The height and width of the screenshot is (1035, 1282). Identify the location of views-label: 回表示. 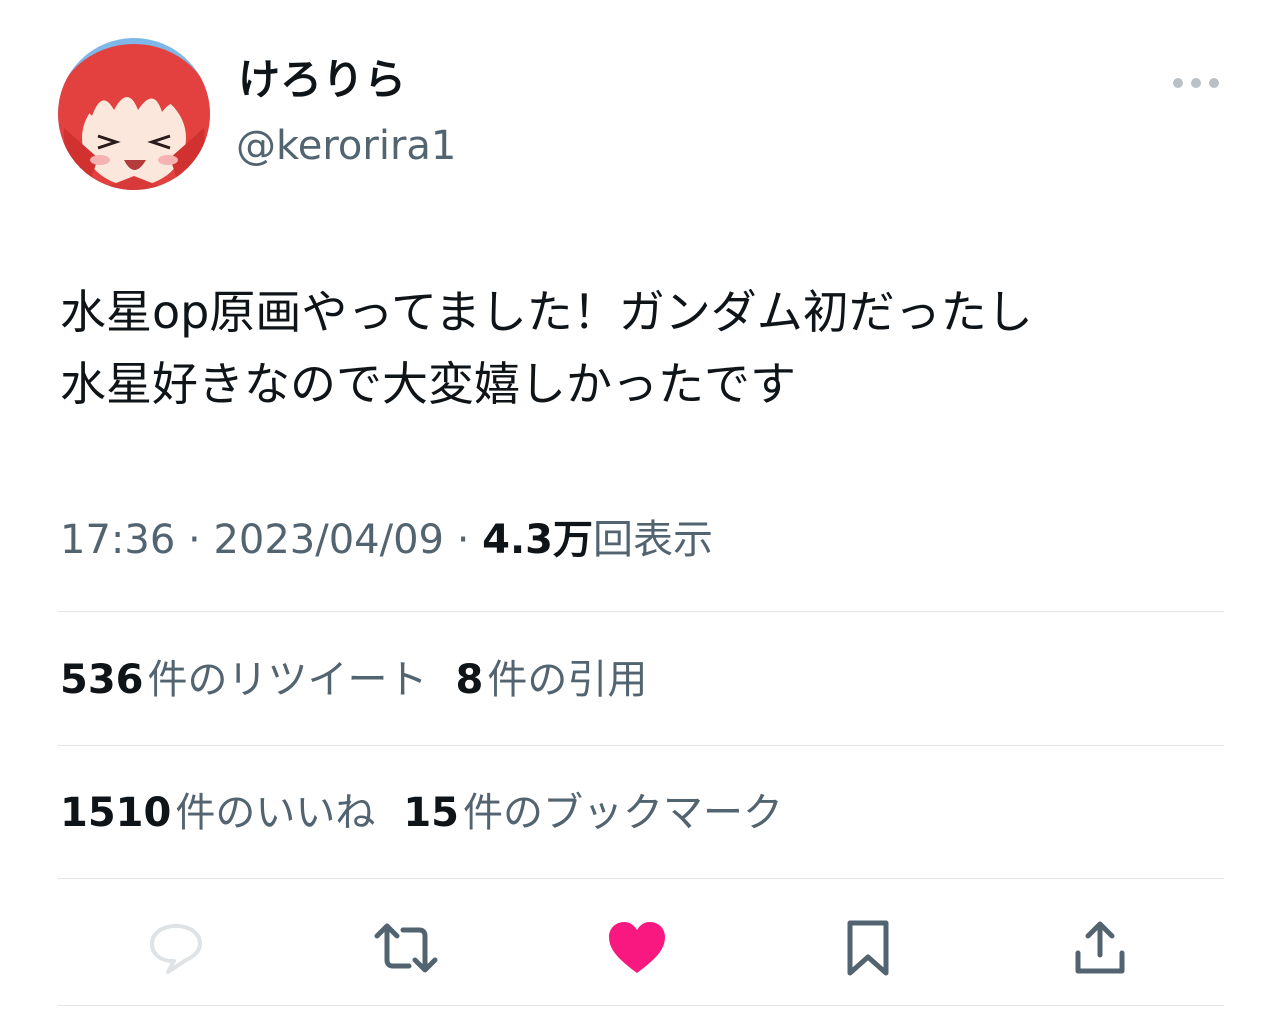
(653, 540).